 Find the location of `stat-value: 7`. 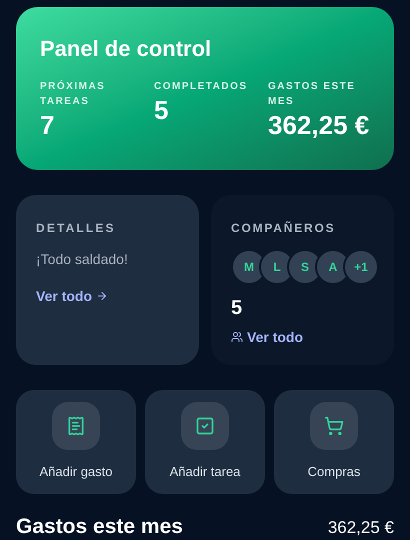

stat-value: 7 is located at coordinates (47, 124).